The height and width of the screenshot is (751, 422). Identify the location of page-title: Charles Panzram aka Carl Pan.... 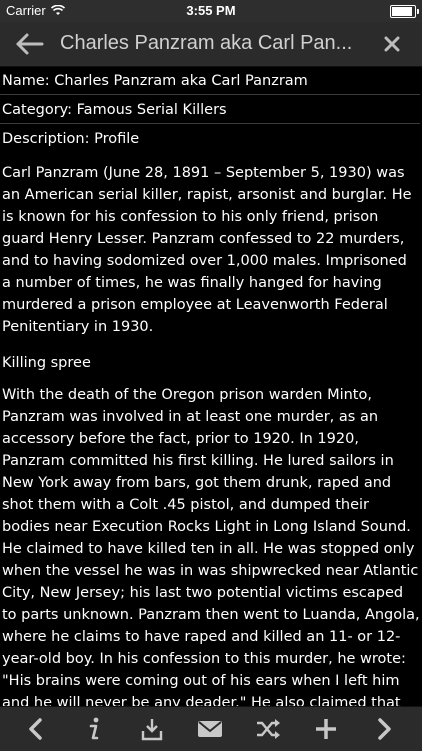
(206, 43).